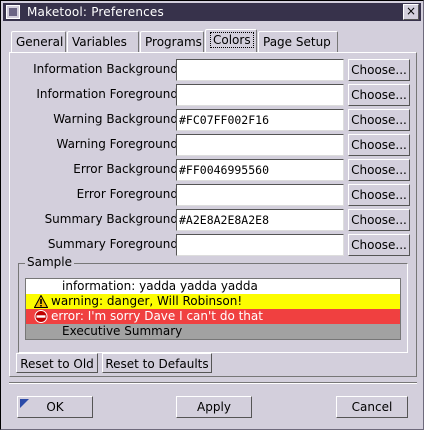 Image resolution: width=424 pixels, height=430 pixels. Describe the element at coordinates (260, 195) in the screenshot. I see `error-foreground-input` at that location.